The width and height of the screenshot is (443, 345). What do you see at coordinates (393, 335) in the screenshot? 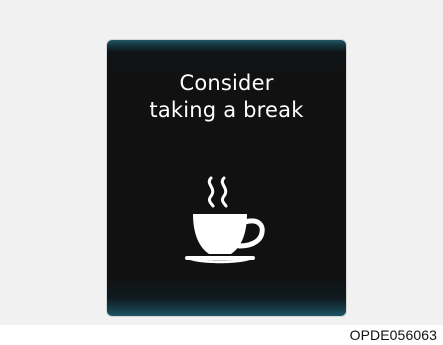
I see `figure-code-label: OPDE056063` at bounding box center [393, 335].